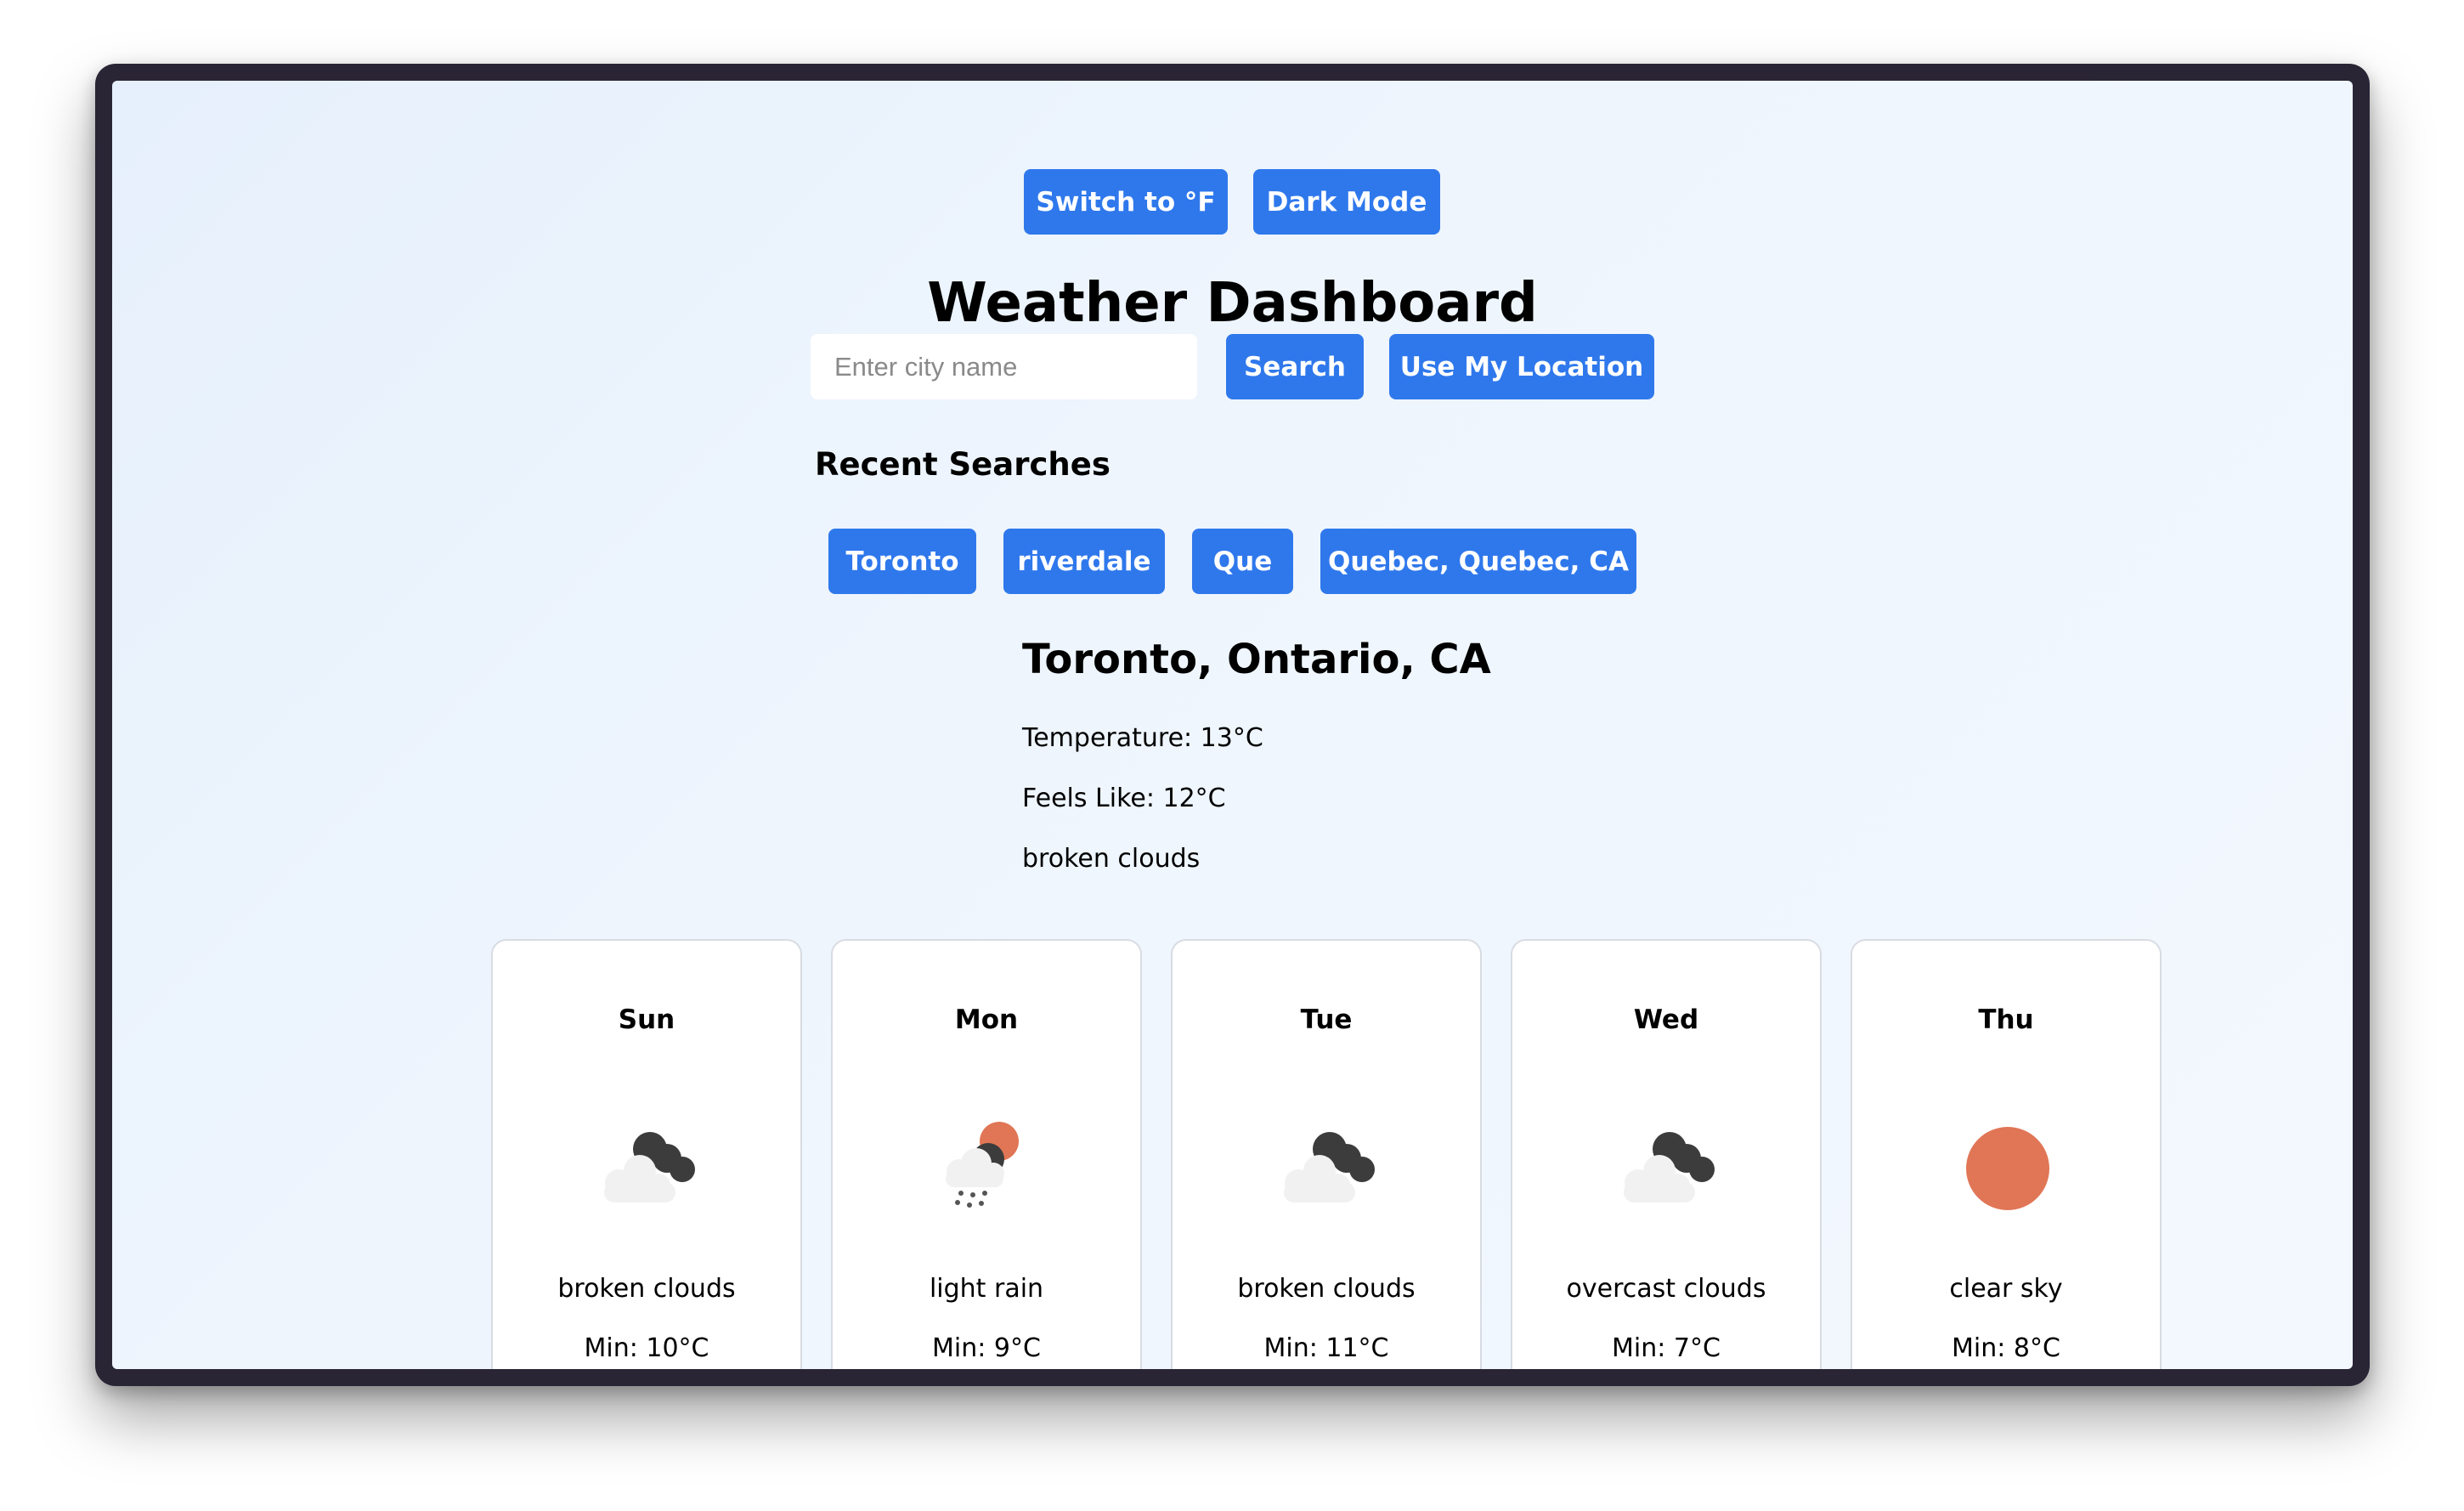 The height and width of the screenshot is (1511, 2464). What do you see at coordinates (2006, 1348) in the screenshot?
I see `forecast-min-temp: Min: 8°C` at bounding box center [2006, 1348].